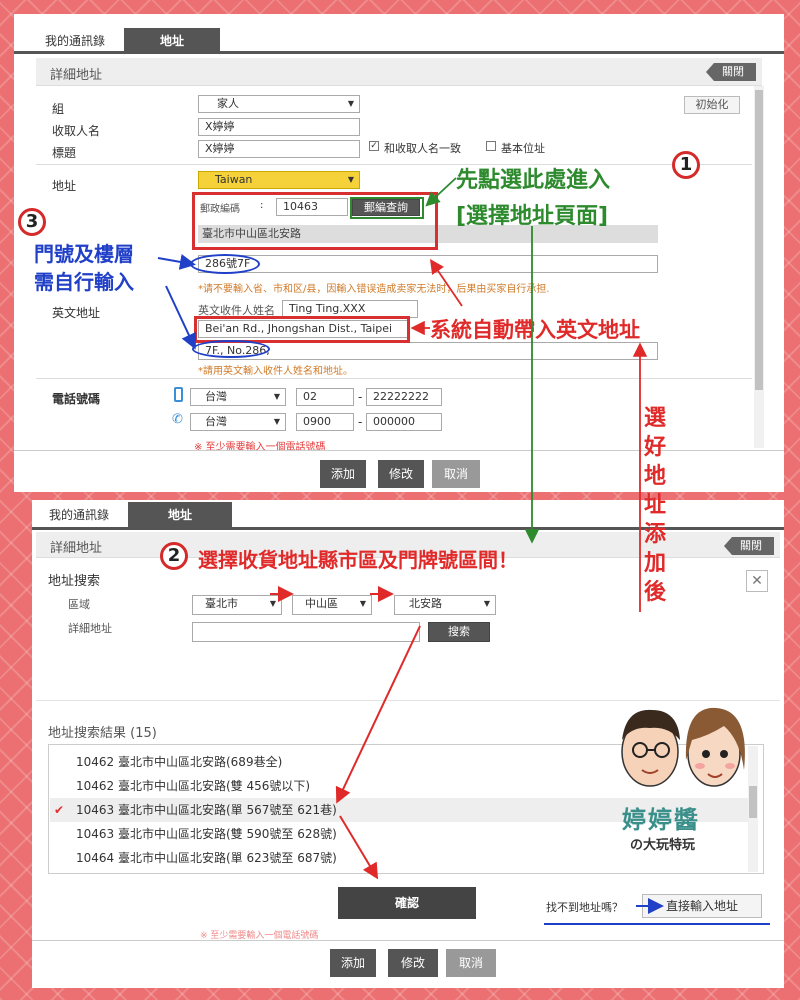  I want to click on step-one-text: 先點選此處進入, so click(533, 180).